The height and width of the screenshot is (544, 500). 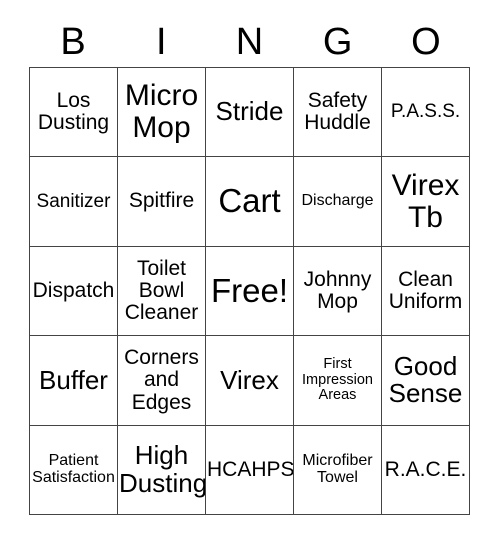 I want to click on bingo-cell: High Dusting, so click(x=162, y=470).